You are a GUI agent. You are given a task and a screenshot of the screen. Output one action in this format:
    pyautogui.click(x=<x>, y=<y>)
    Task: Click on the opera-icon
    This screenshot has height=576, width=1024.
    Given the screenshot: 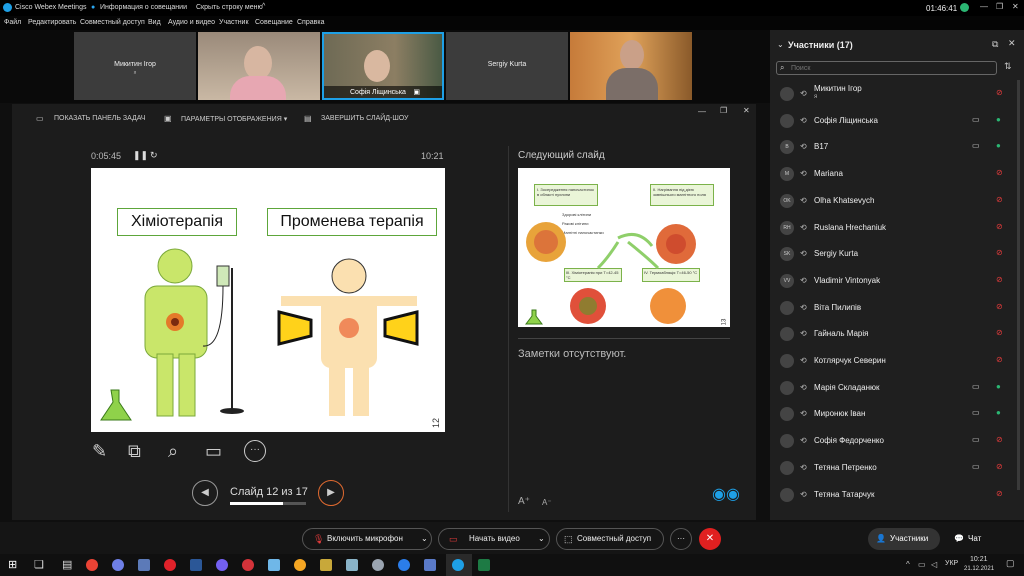 What is the action you would take?
    pyautogui.click(x=170, y=565)
    